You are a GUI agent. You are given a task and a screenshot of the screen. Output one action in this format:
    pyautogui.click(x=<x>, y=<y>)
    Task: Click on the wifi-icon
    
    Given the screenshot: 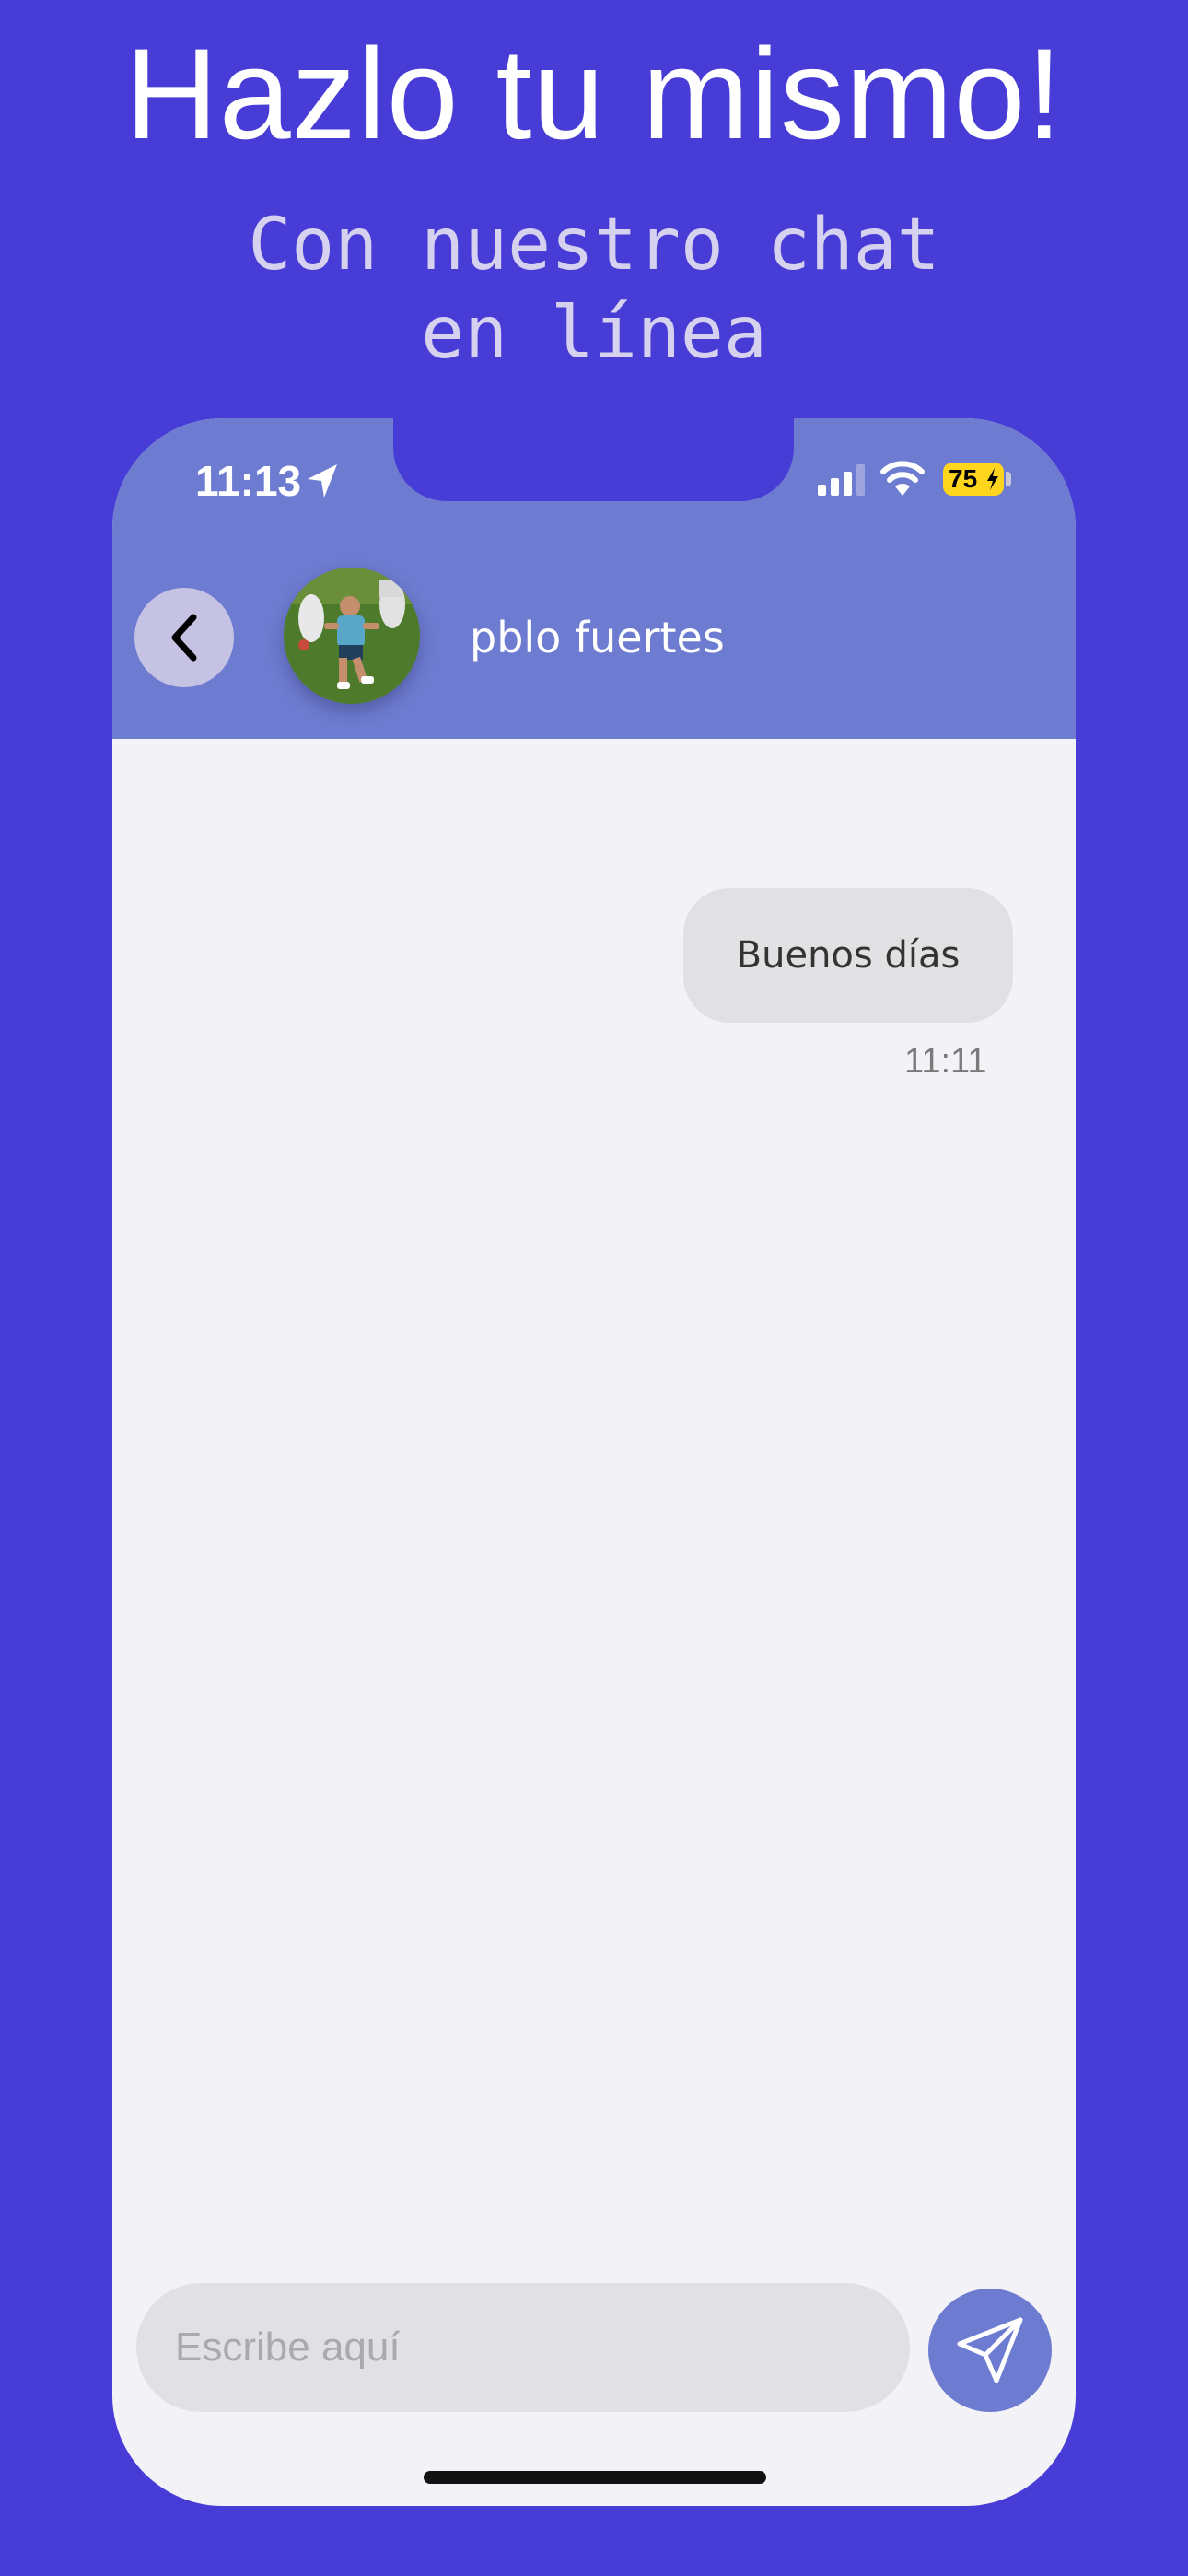 What is the action you would take?
    pyautogui.click(x=903, y=478)
    